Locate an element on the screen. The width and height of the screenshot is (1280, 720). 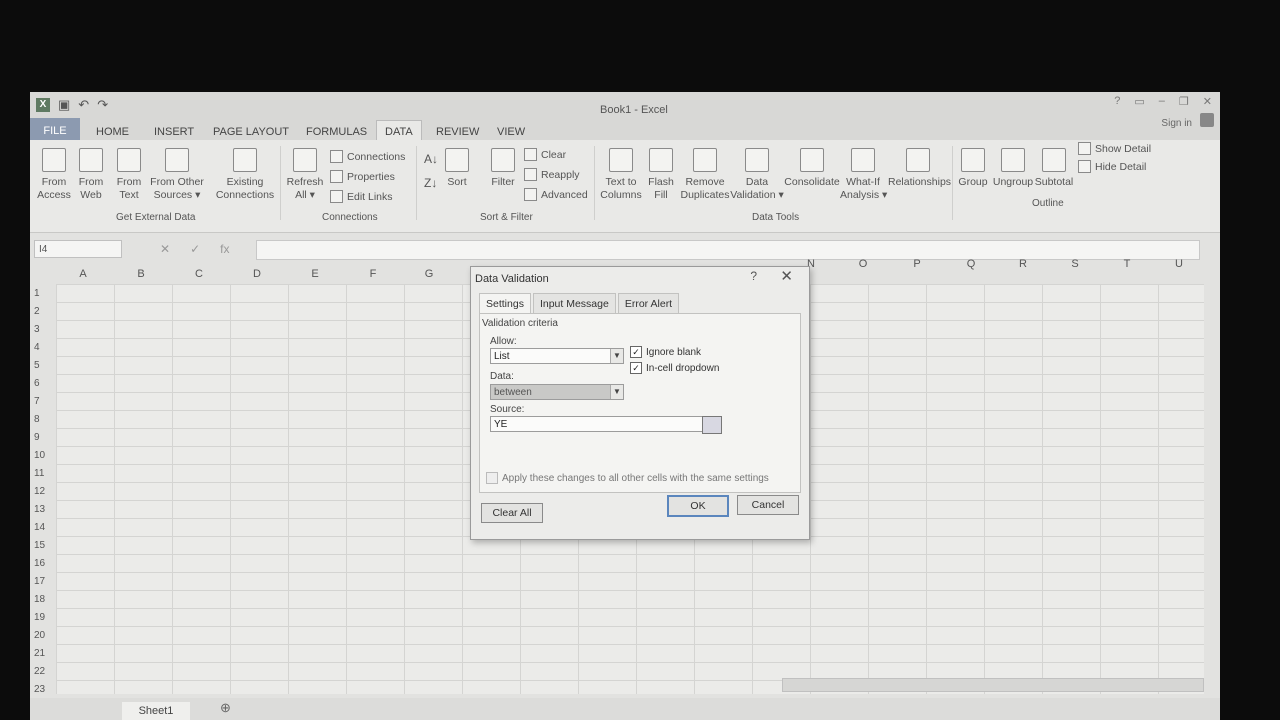
minimize-icon: – is located at coordinates (1162, 101).